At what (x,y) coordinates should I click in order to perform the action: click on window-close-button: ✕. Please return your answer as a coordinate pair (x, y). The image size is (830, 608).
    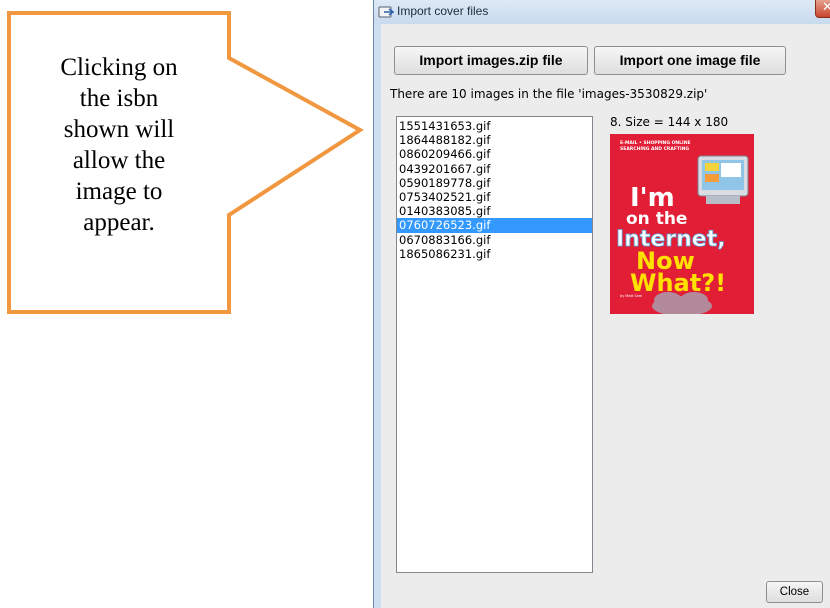
    Looking at the image, I should click on (822, 9).